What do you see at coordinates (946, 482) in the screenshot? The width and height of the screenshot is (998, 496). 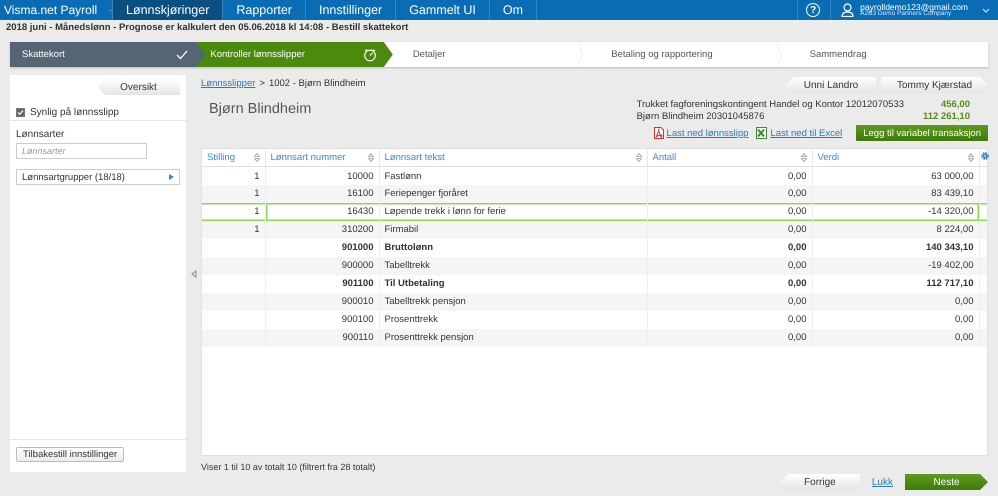 I see `next-button: Neste` at bounding box center [946, 482].